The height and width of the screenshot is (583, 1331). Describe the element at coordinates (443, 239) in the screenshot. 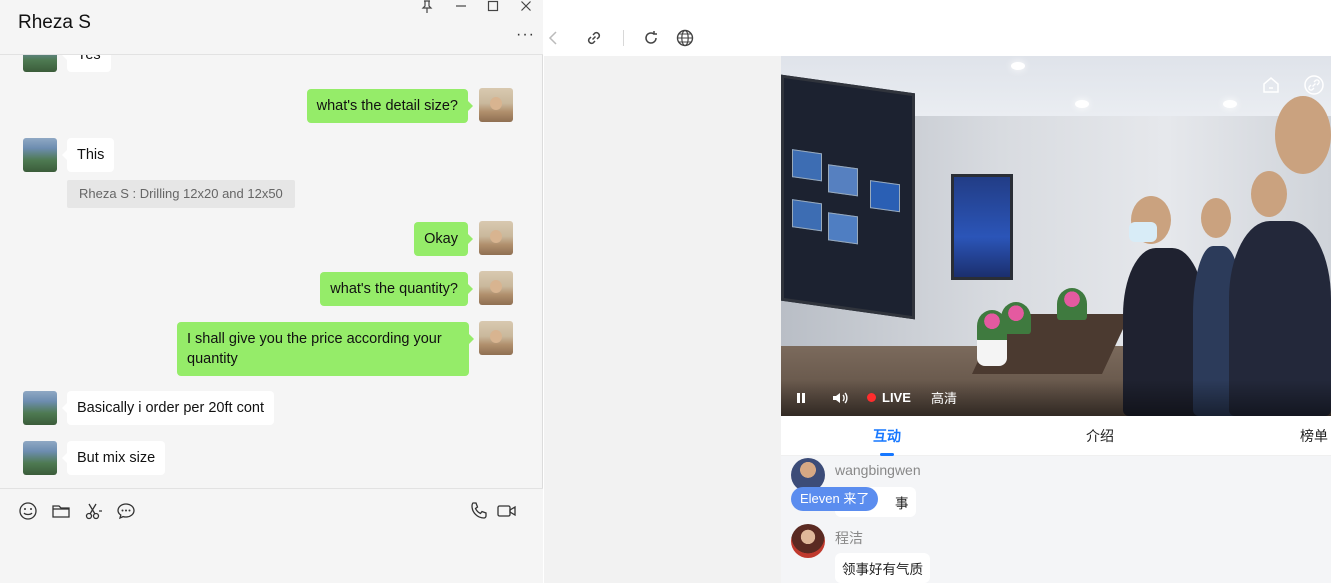

I see `message-bubble-sent: Okay` at that location.